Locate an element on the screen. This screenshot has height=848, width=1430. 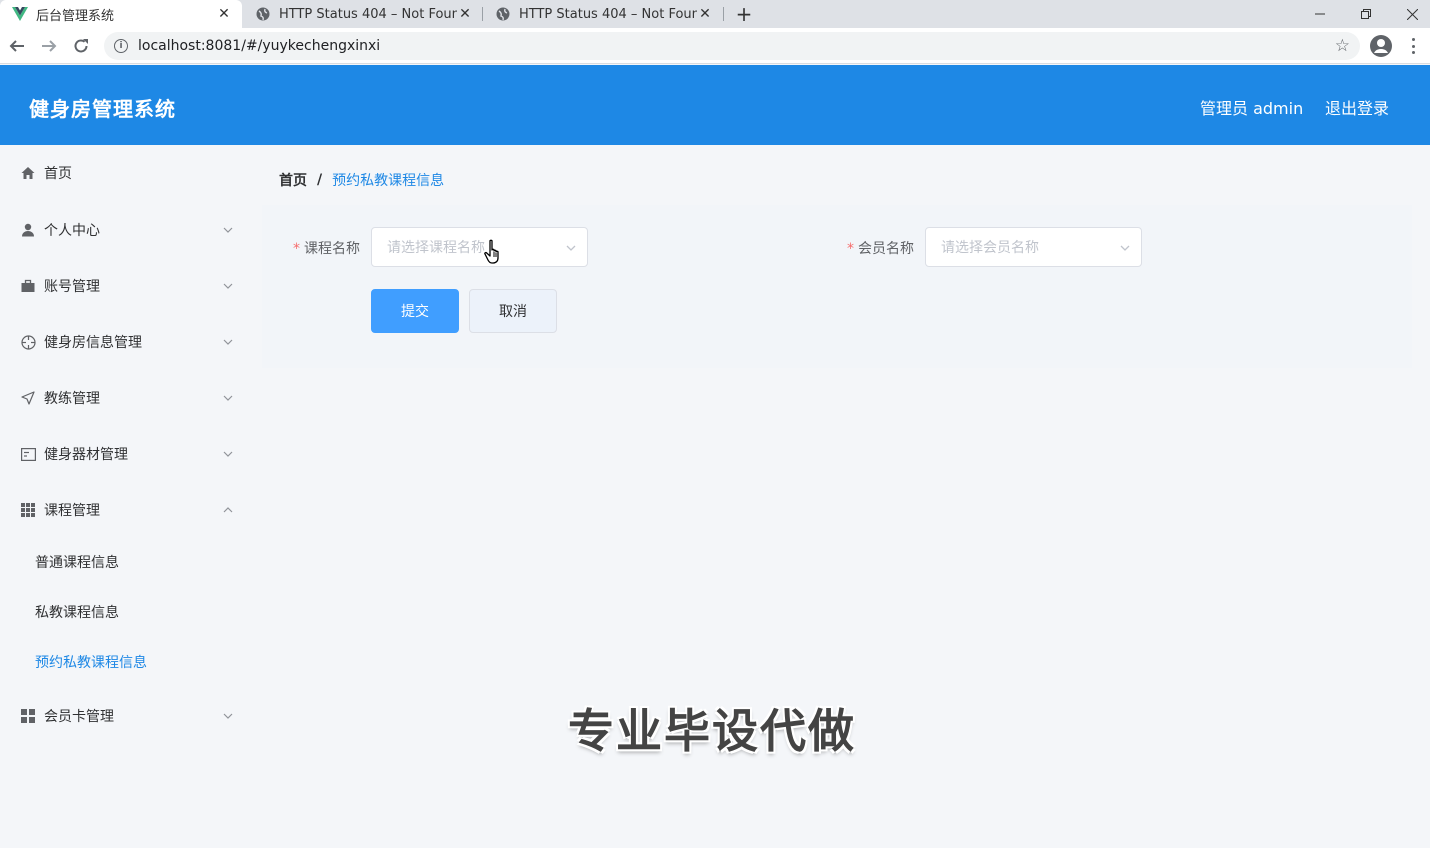
breadcrumb-home: 首页 is located at coordinates (293, 180).